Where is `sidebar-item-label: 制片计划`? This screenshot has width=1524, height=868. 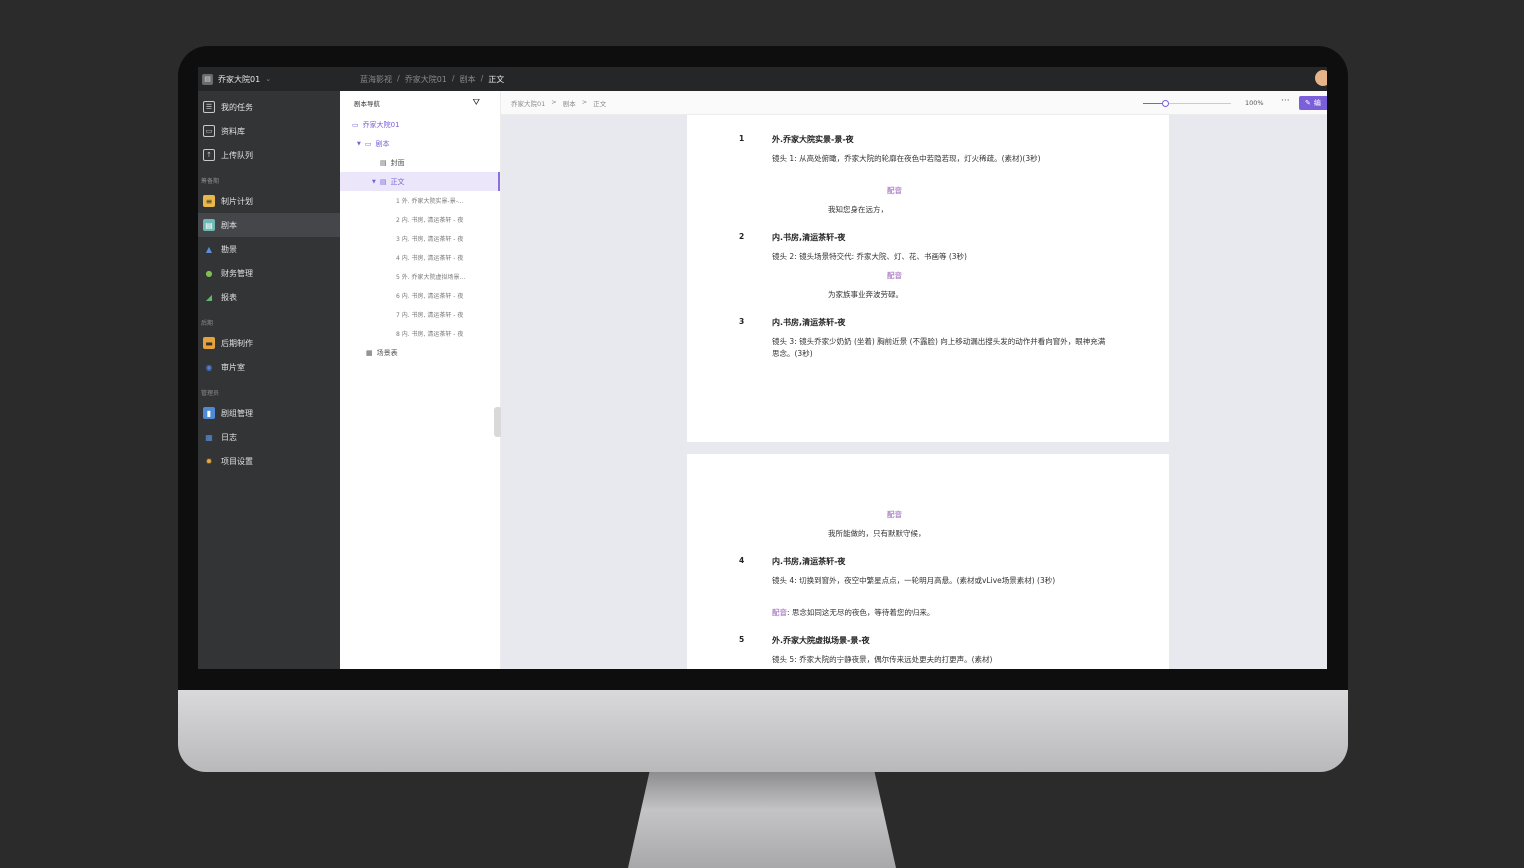
sidebar-item-label: 制片计划 is located at coordinates (237, 201).